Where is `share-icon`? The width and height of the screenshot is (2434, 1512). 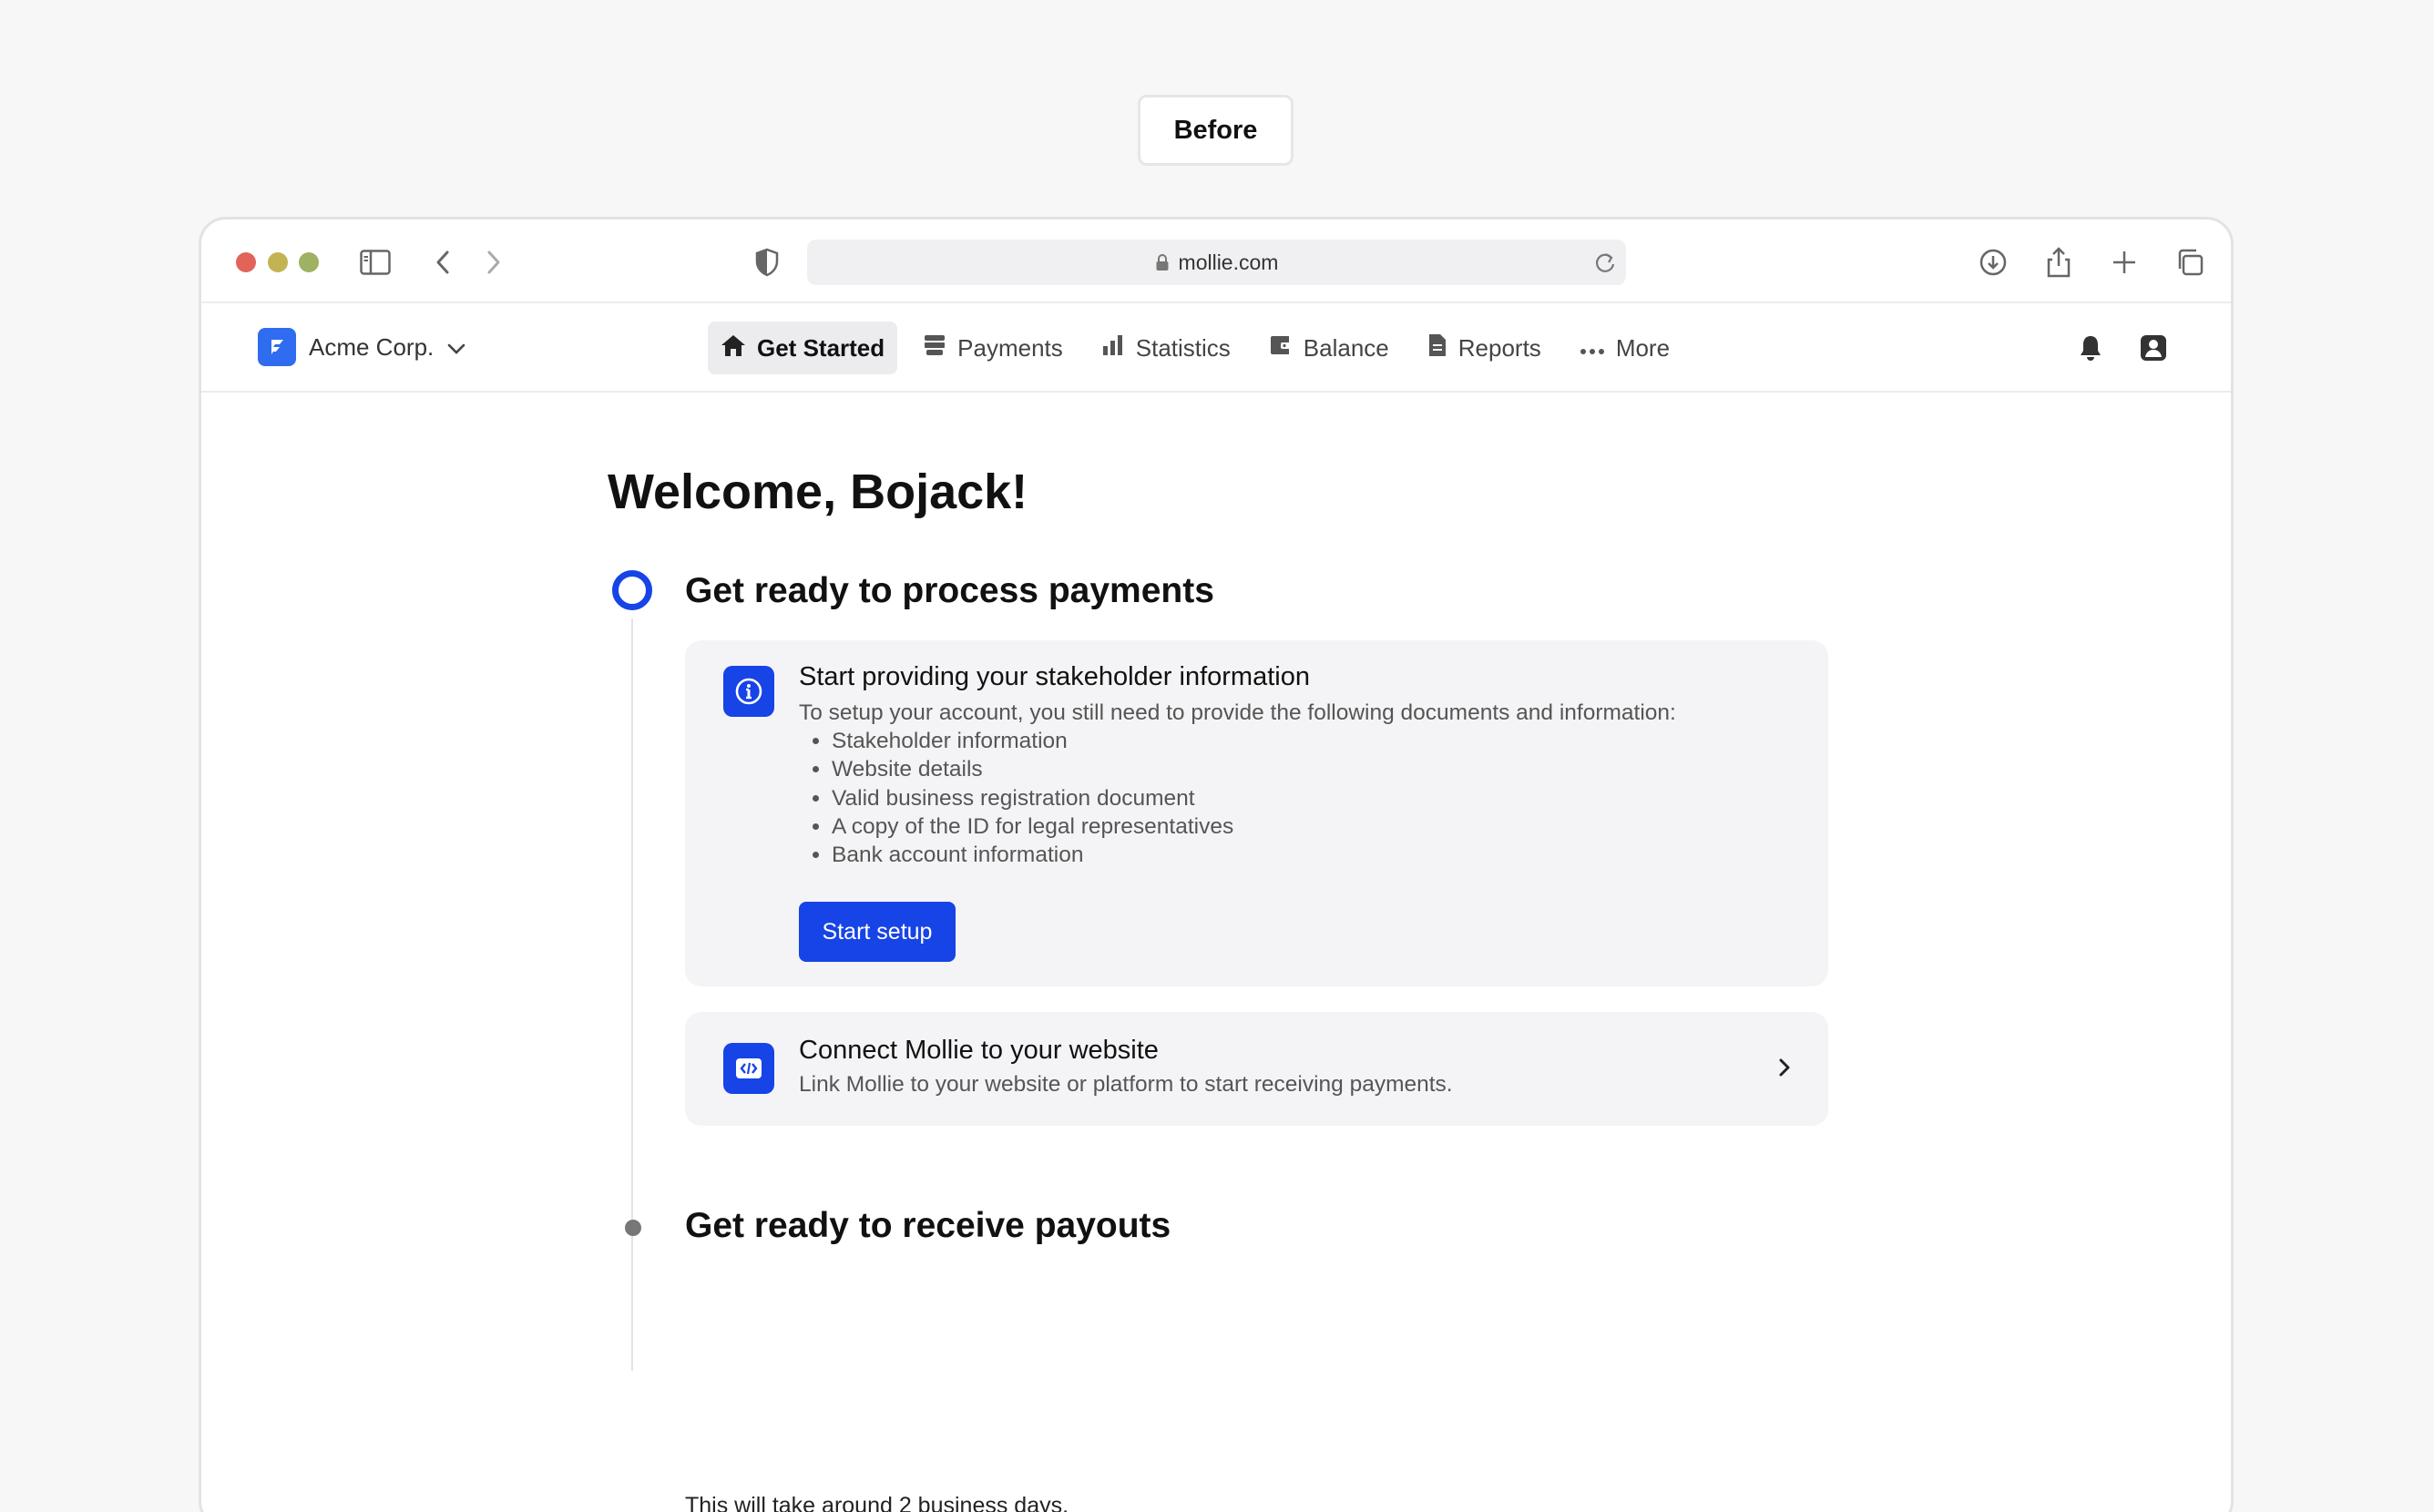 share-icon is located at coordinates (2059, 262).